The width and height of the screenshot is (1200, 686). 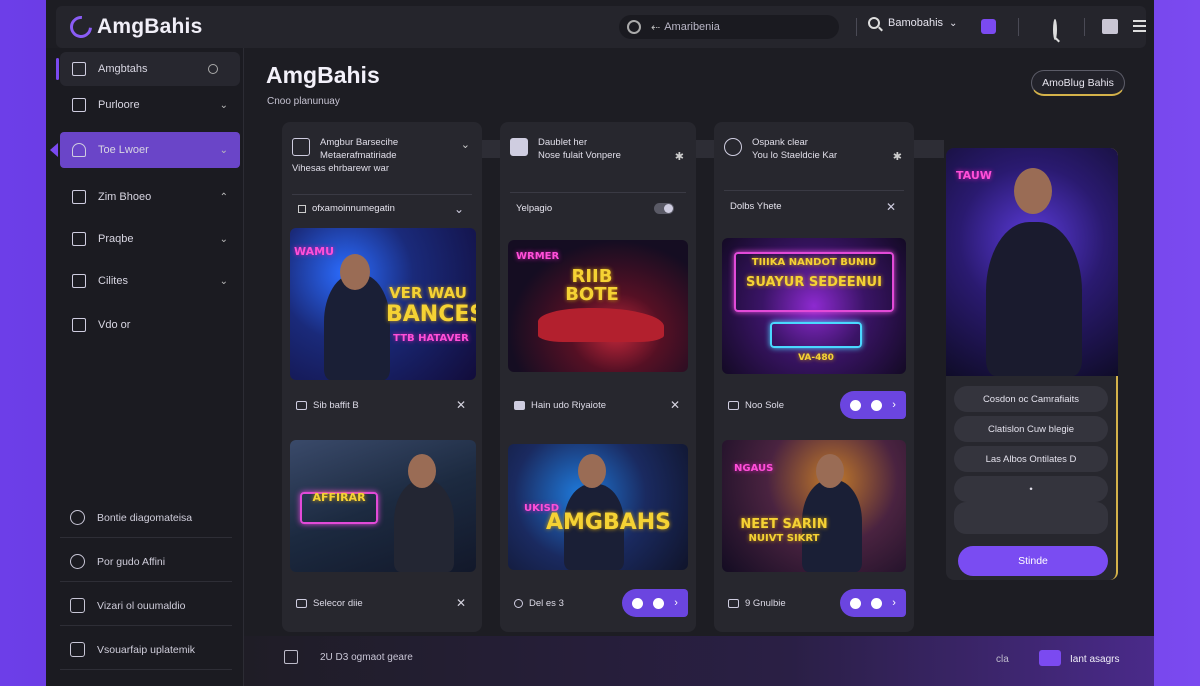 What do you see at coordinates (856, 27) in the screenshot?
I see `divider` at bounding box center [856, 27].